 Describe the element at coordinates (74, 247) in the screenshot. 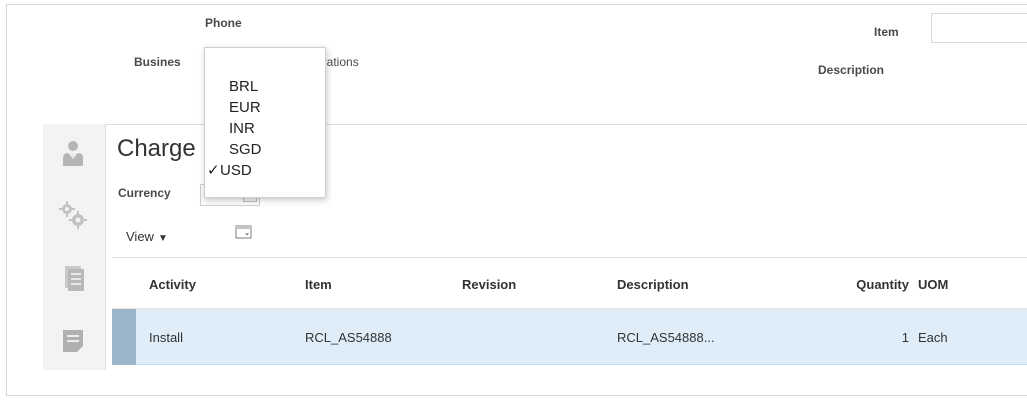

I see `sidebar` at that location.